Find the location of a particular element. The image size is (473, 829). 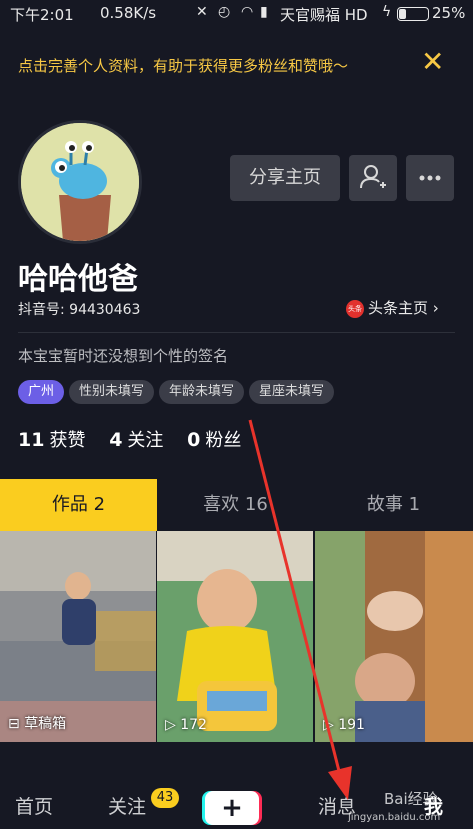

alarm-icon: ◴ is located at coordinates (224, 12).